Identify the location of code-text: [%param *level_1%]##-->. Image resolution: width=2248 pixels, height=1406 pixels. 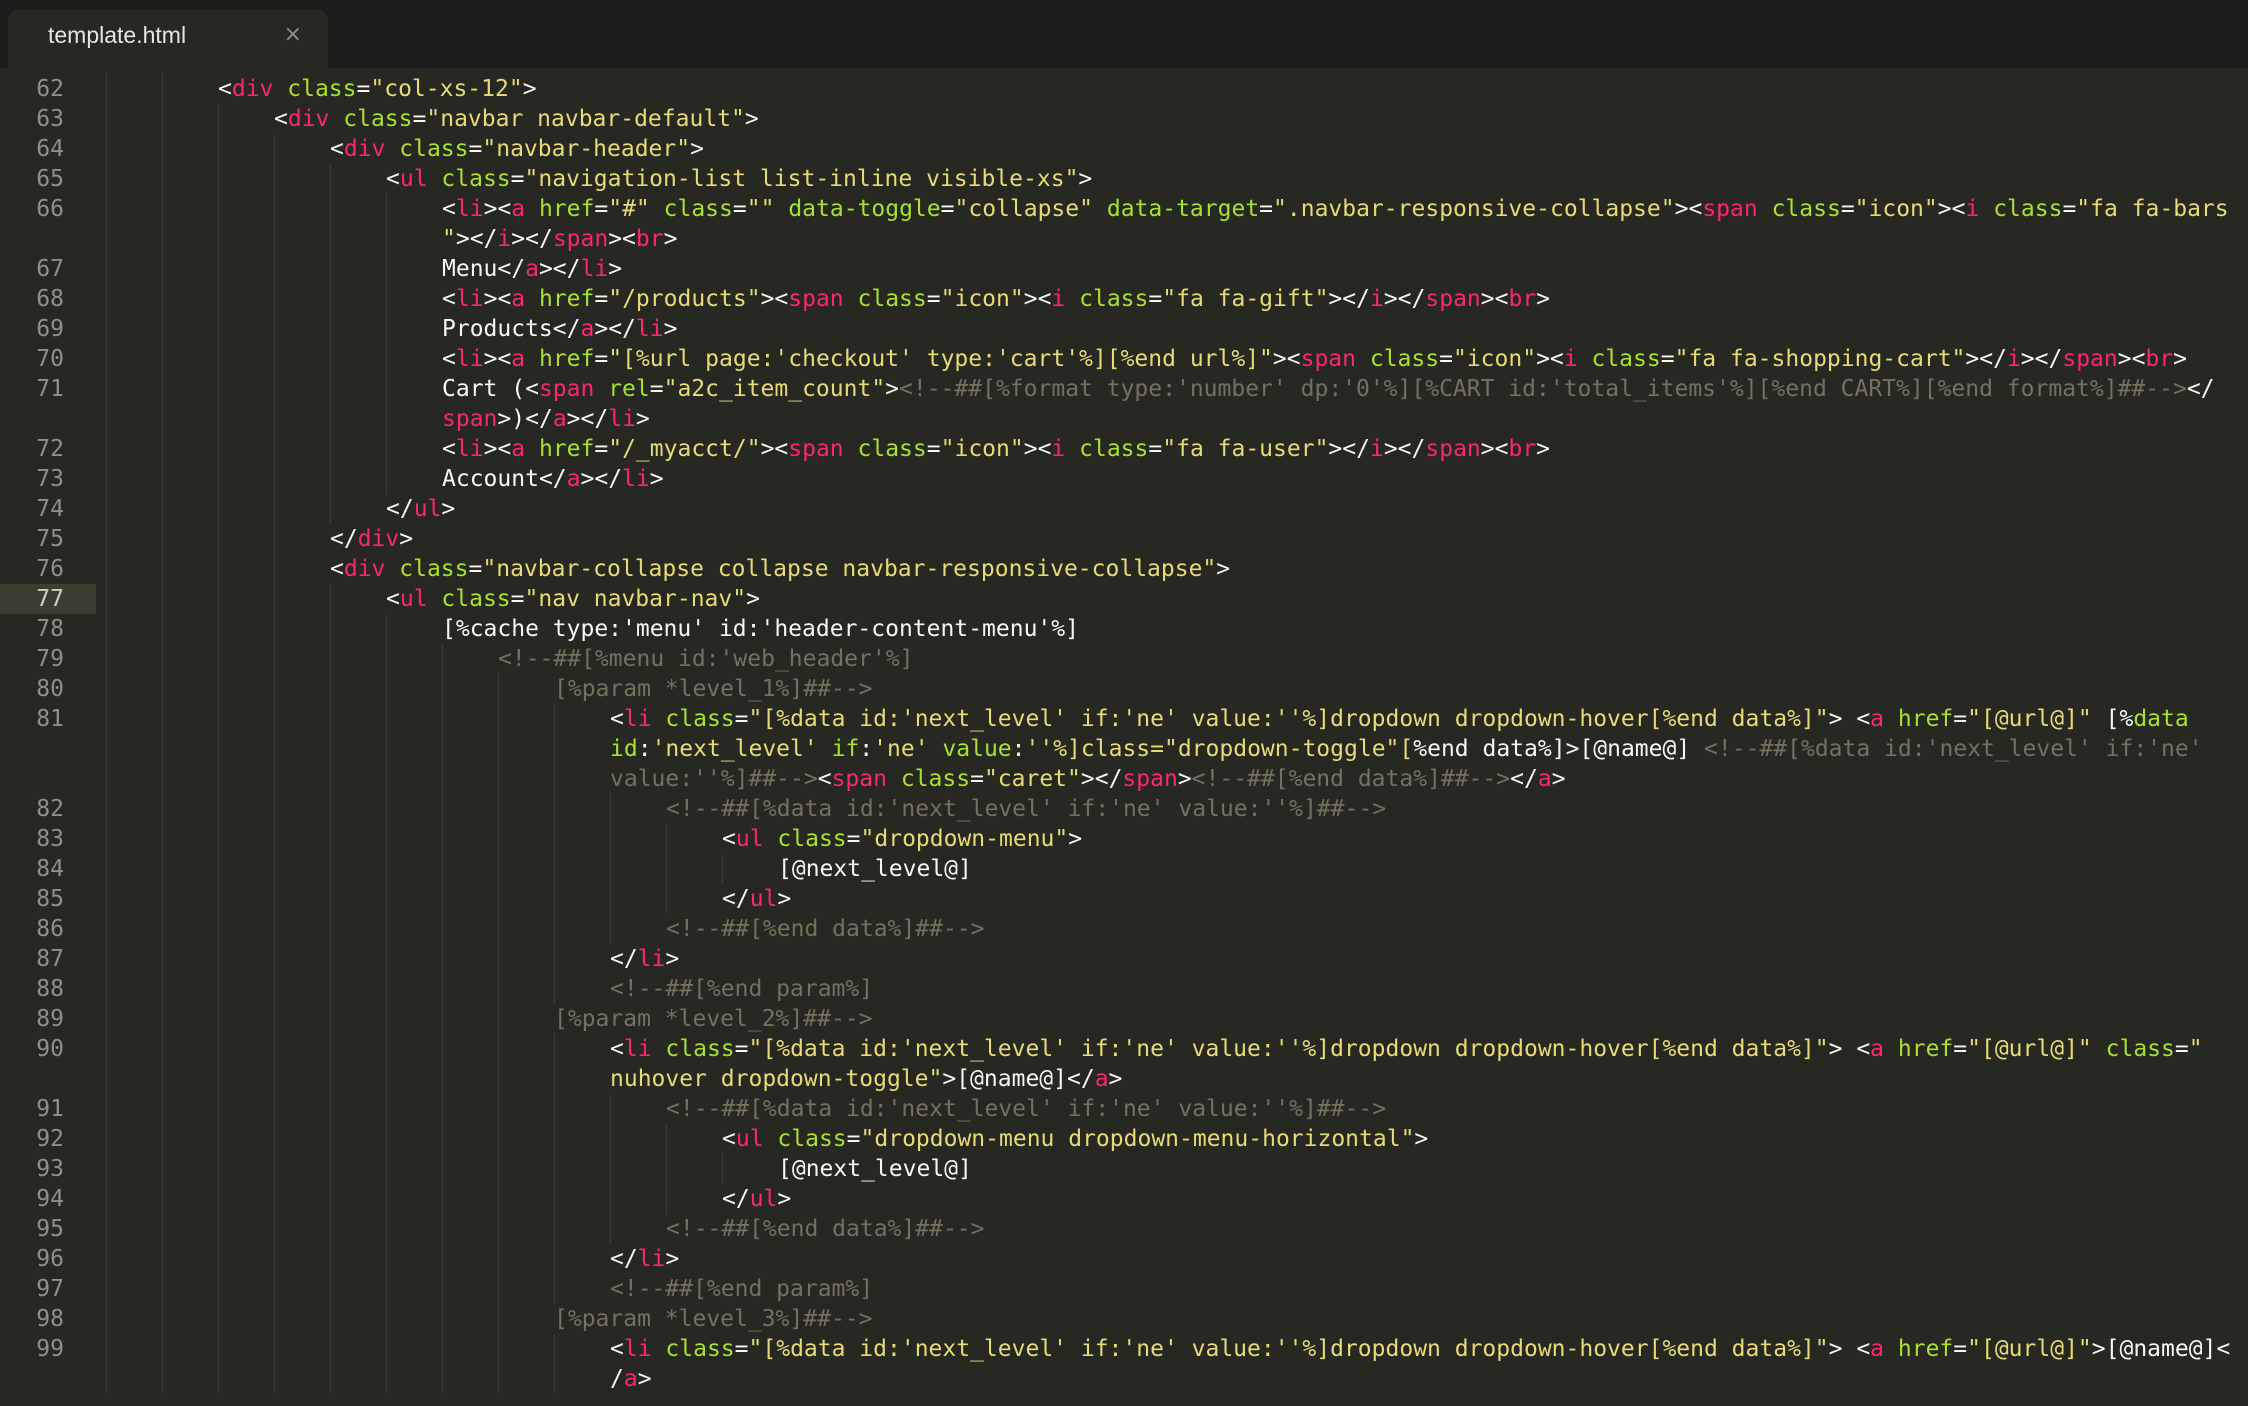
(713, 689).